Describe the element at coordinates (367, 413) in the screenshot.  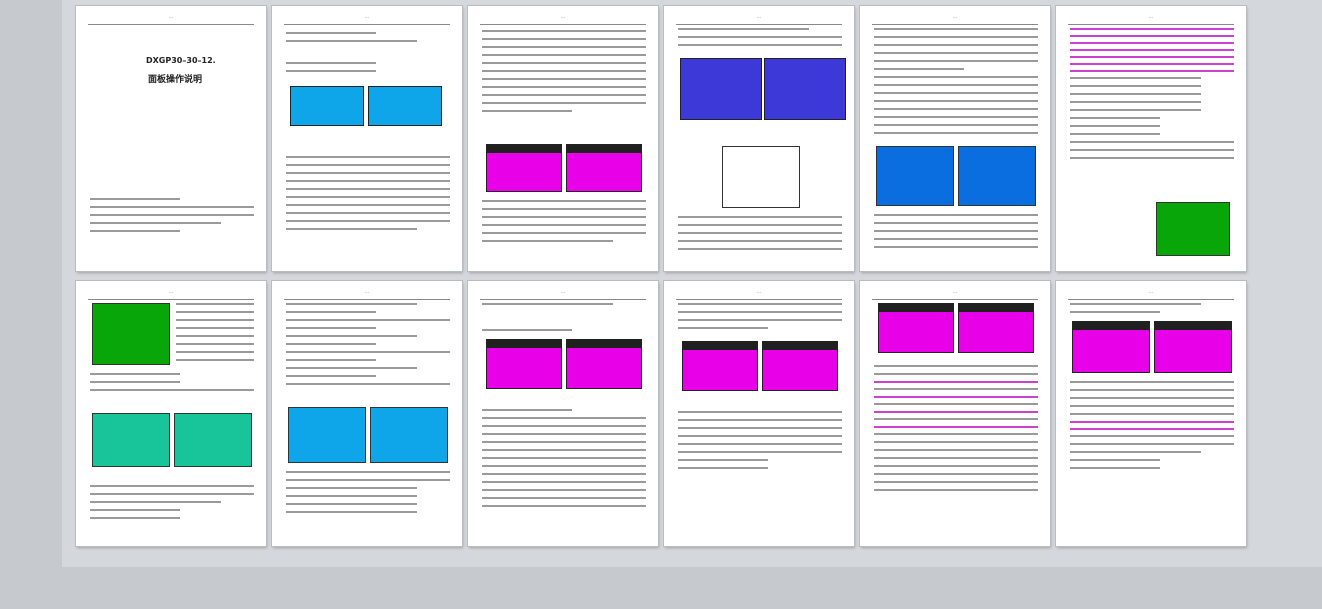
I see `page-8: ···` at that location.